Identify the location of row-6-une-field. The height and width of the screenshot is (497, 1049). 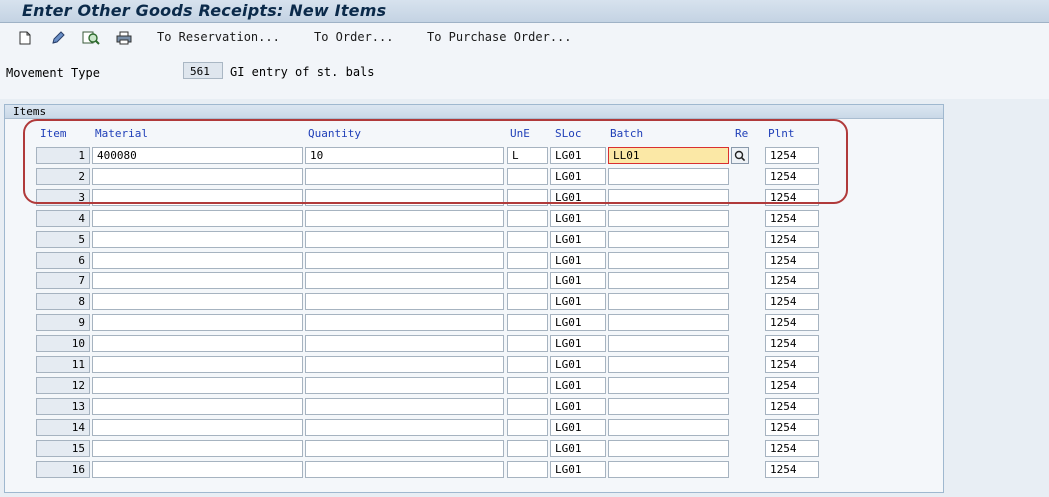
(527, 260).